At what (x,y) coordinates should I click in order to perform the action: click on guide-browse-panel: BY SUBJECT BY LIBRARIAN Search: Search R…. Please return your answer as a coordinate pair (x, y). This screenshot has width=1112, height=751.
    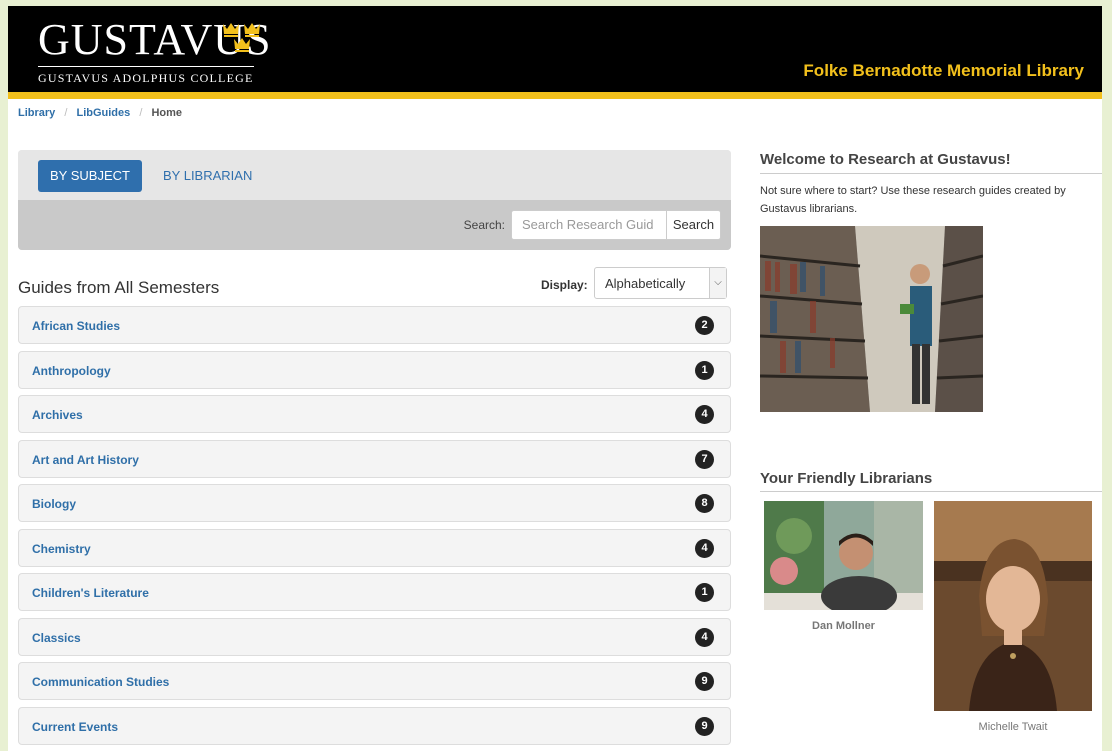
    Looking at the image, I should click on (374, 200).